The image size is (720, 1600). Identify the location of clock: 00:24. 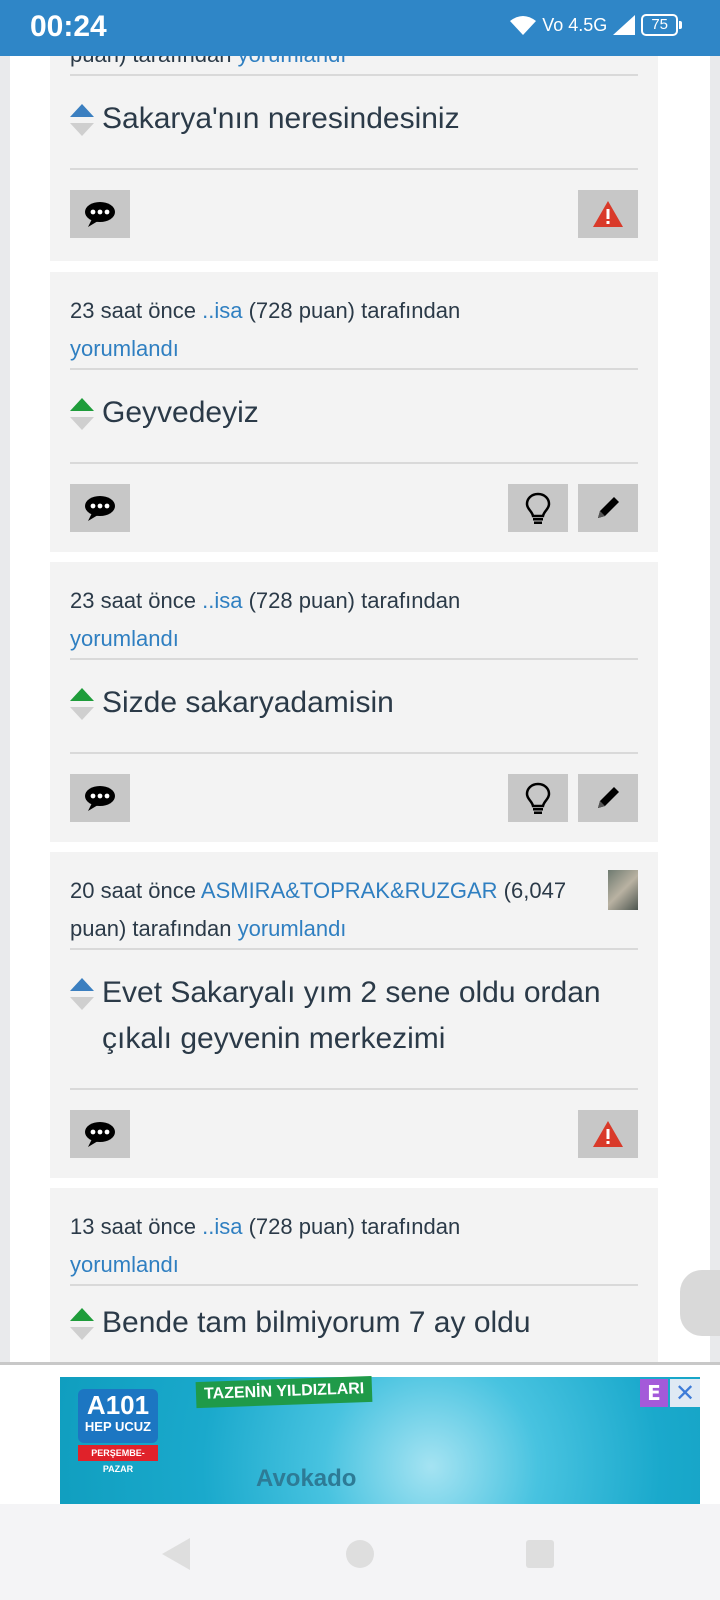
(68, 26).